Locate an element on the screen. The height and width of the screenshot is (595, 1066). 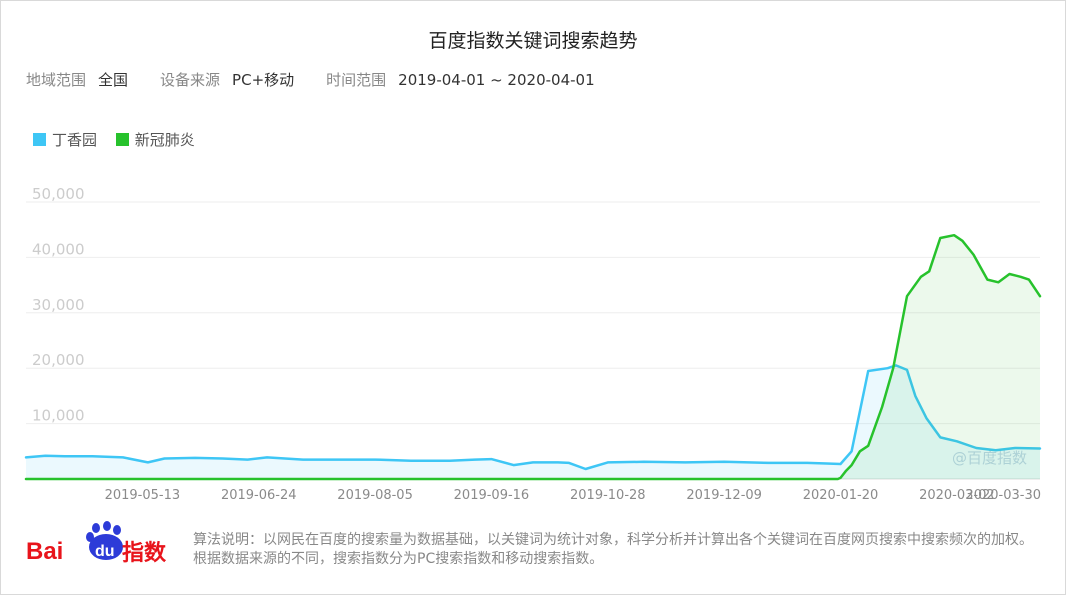
x-tick-label: 2019-08-05 is located at coordinates (375, 495).